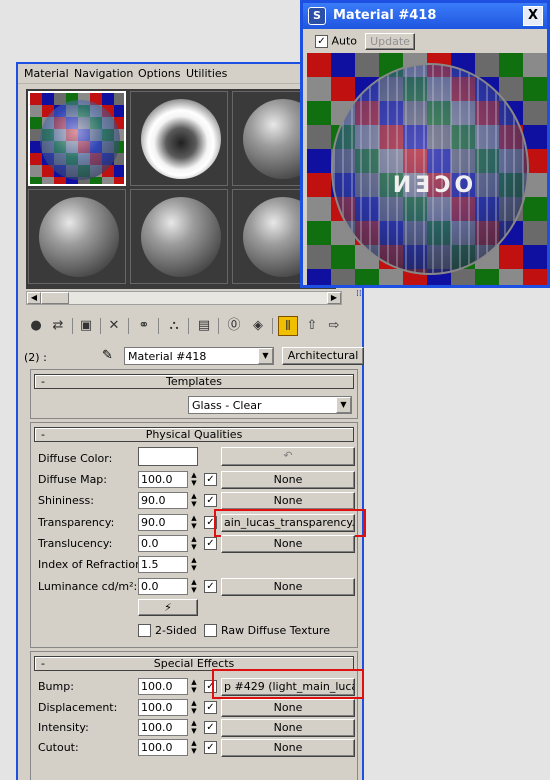 The image size is (550, 780). I want to click on sample-options-icon: ⁞⁞, so click(362, 296).